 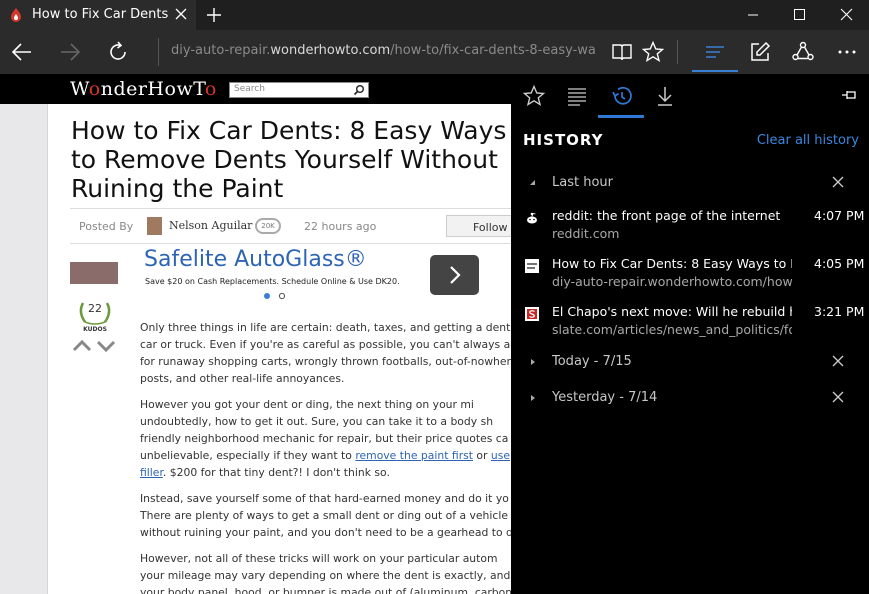 I want to click on author-avatar, so click(x=154, y=226).